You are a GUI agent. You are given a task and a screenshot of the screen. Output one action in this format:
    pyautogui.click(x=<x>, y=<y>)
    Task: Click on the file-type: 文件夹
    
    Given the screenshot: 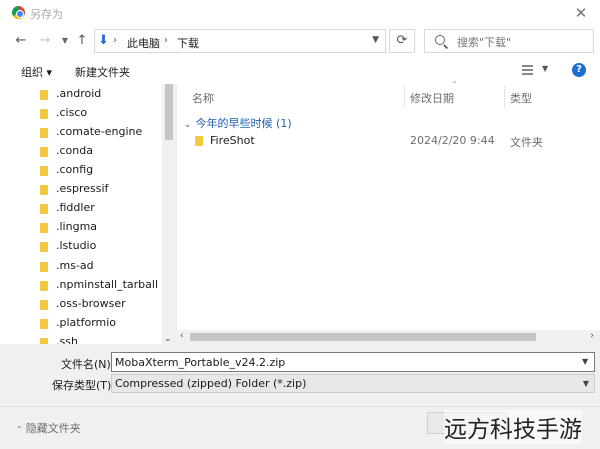 What is the action you would take?
    pyautogui.click(x=526, y=142)
    